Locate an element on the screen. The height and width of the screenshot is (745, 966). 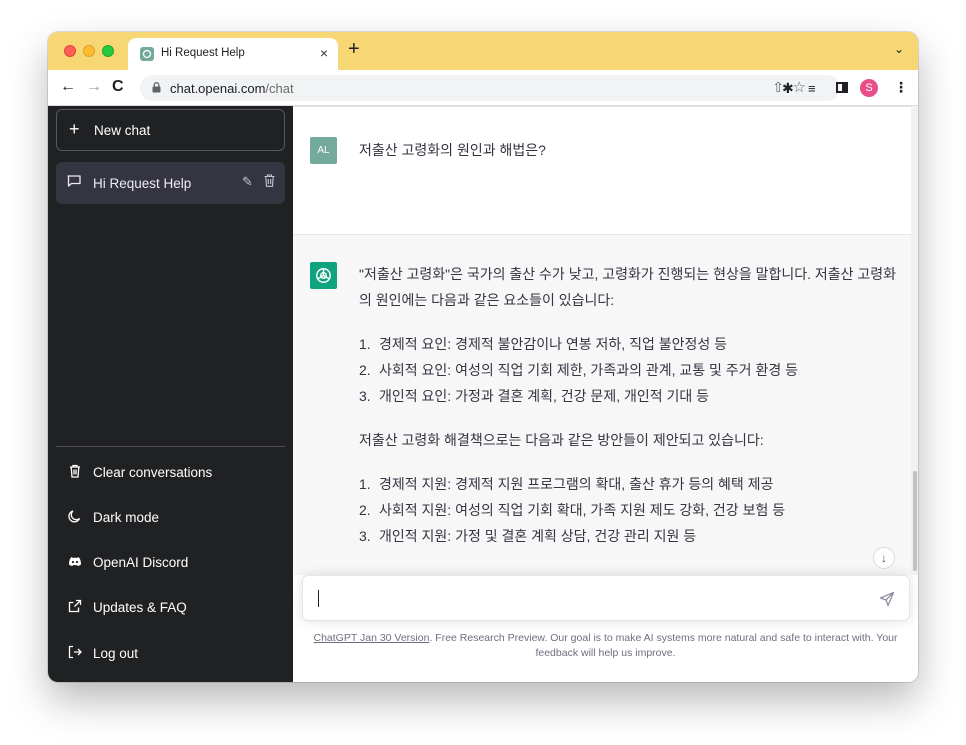
browser-tab: Hi Request Help × is located at coordinates (233, 54).